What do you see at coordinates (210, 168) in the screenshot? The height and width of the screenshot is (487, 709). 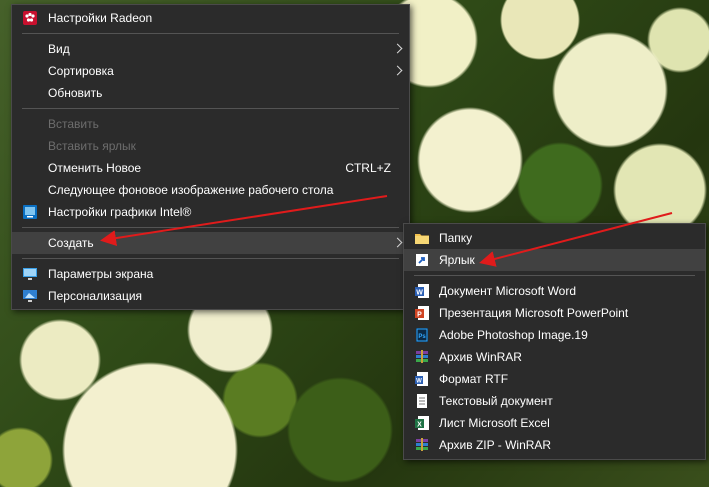 I see `menu-item-undo-new: Отменить Новое CTRL+Z` at bounding box center [210, 168].